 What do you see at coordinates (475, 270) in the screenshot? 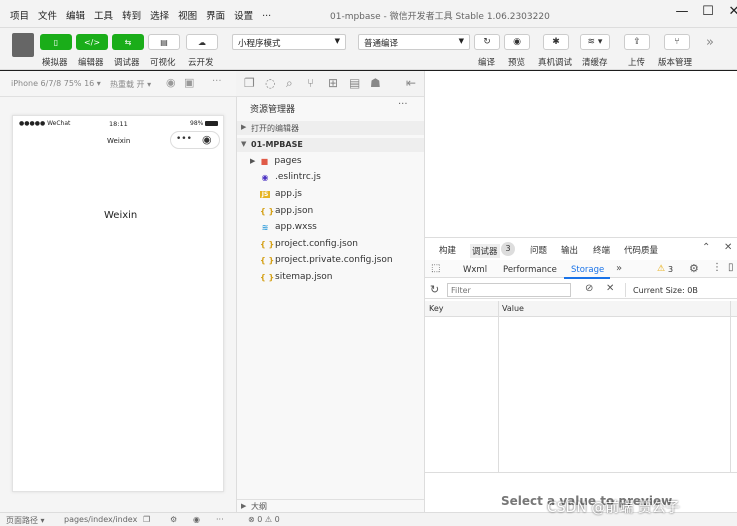
I see `tab-wxml: Wxml` at bounding box center [475, 270].